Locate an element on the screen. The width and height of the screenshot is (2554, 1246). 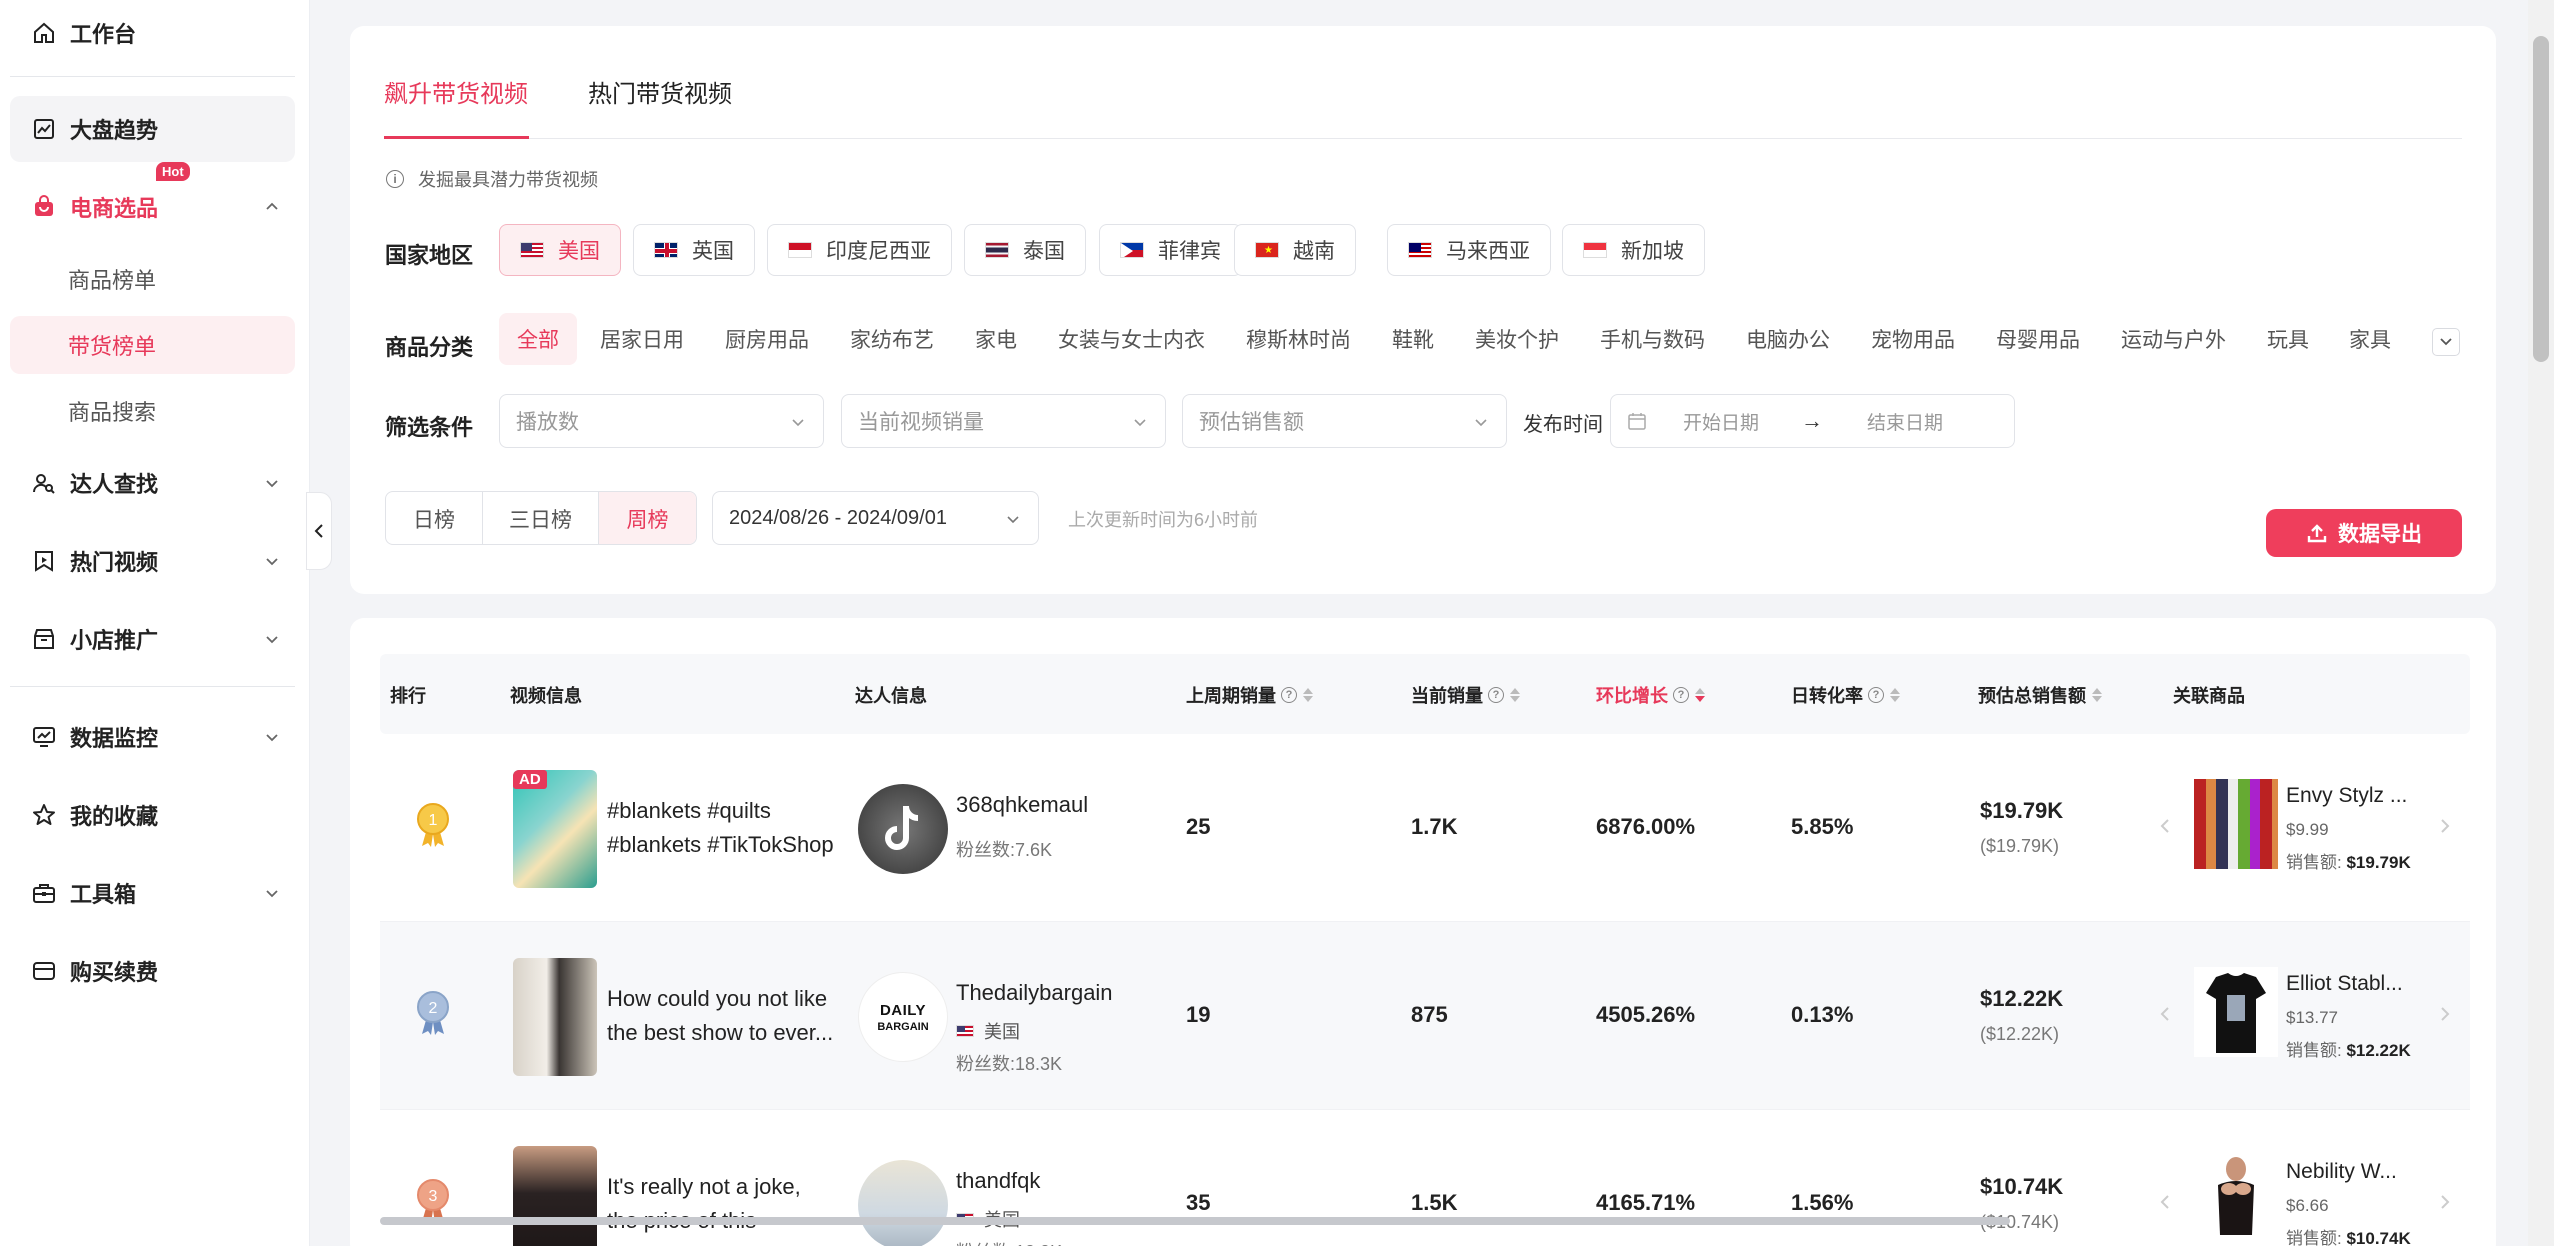
range-tab-three-day: 三日榜 is located at coordinates (541, 518).